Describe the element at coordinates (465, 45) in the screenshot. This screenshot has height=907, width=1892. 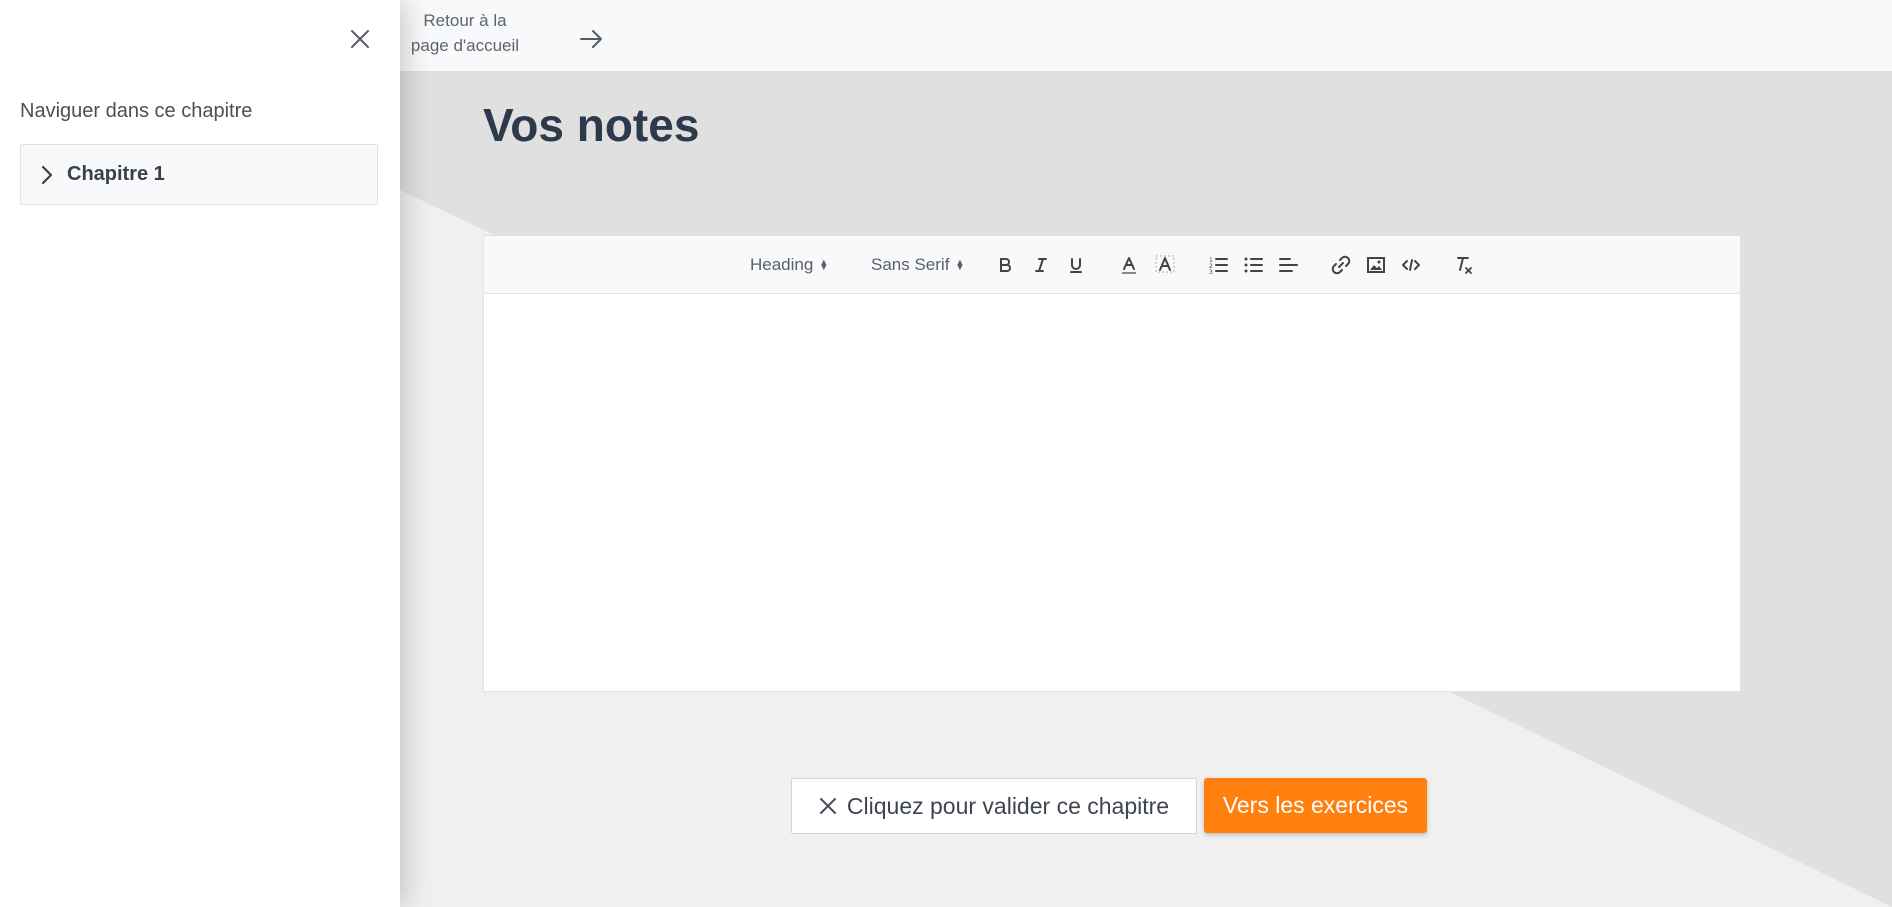
I see `back-link-line-2: page d'accueil` at that location.